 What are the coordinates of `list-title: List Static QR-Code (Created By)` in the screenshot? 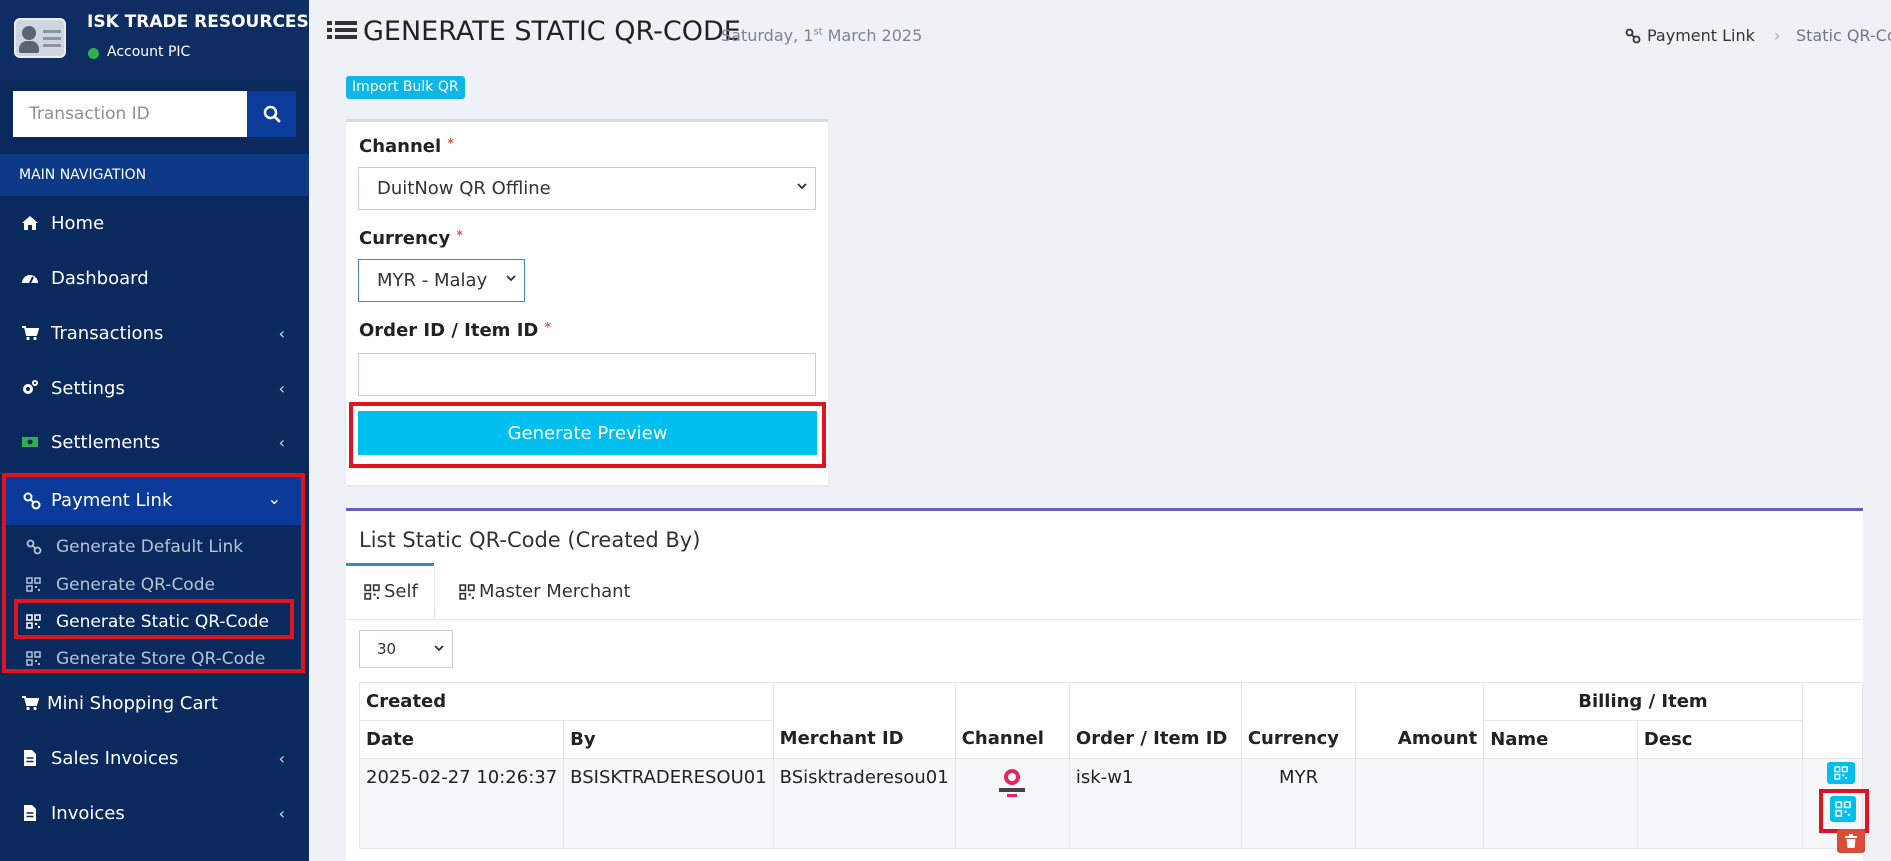 It's located at (530, 540).